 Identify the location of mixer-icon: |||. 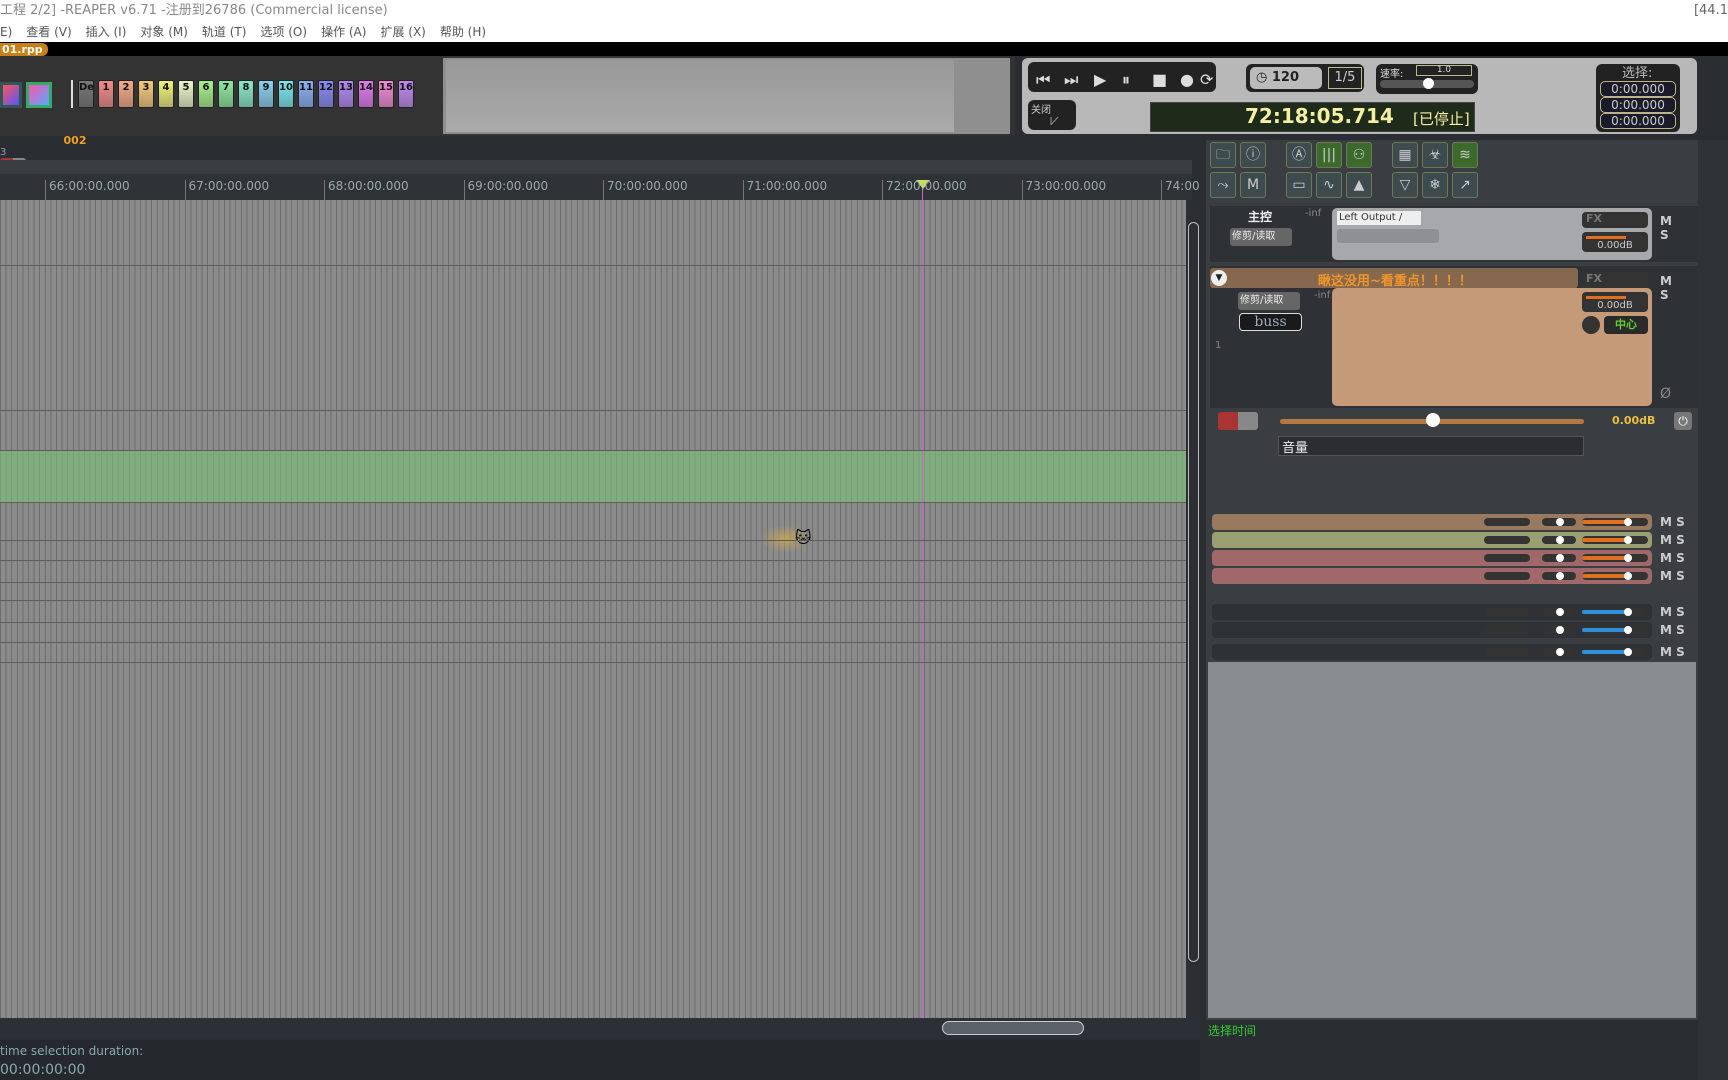
(1329, 155).